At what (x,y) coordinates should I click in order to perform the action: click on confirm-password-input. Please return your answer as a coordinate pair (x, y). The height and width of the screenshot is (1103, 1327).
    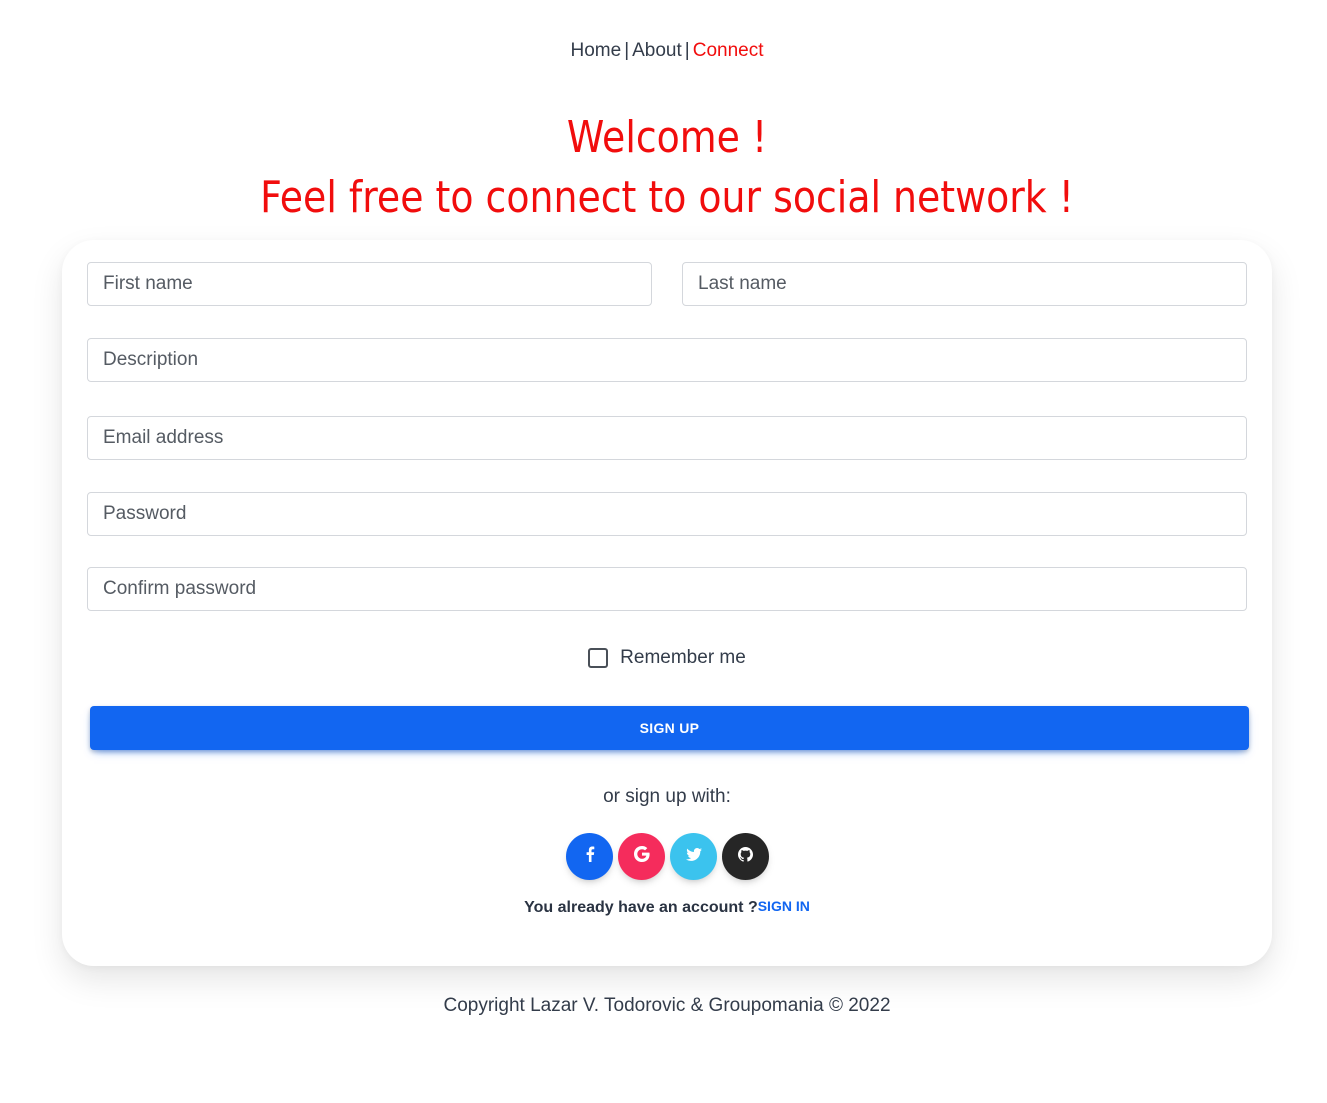
    Looking at the image, I should click on (667, 589).